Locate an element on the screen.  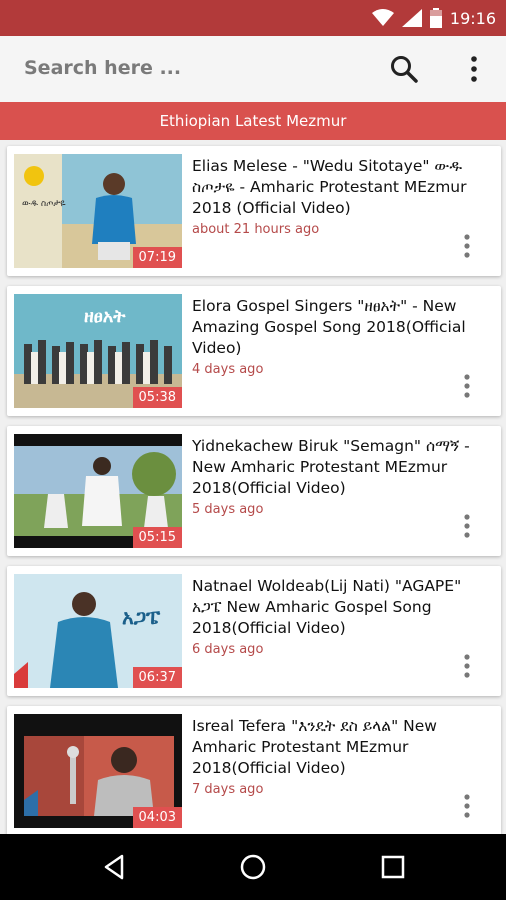
search-icon is located at coordinates (404, 69).